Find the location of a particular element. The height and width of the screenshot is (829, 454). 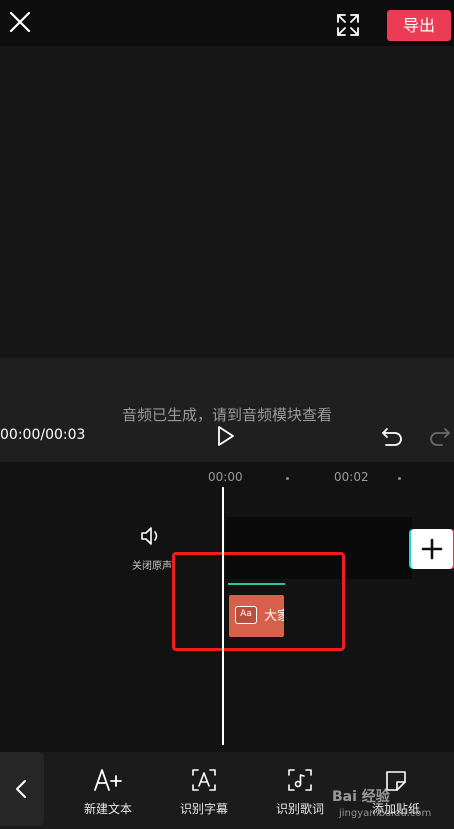

recognize-subtitle-icon is located at coordinates (204, 780).